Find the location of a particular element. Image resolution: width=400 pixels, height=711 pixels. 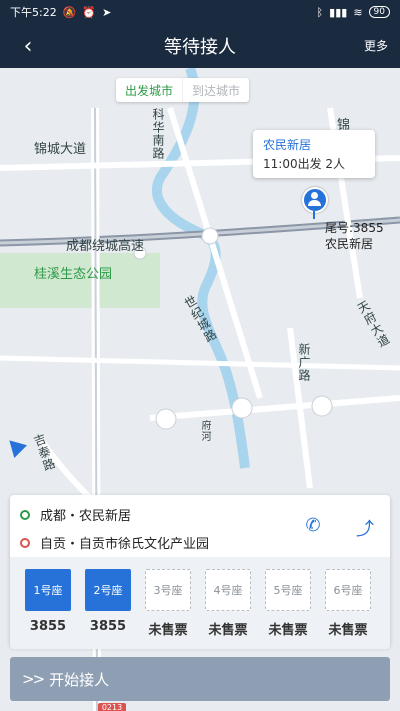

map-label-river-road: 科华南路 is located at coordinates (158, 134).